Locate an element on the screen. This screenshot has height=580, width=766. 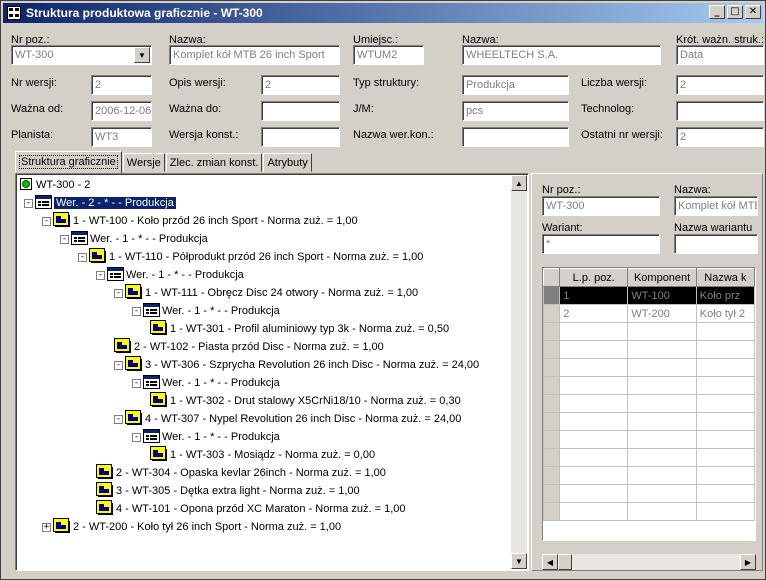
table-row: 1 WT-100 Koło prz is located at coordinates (649, 295).